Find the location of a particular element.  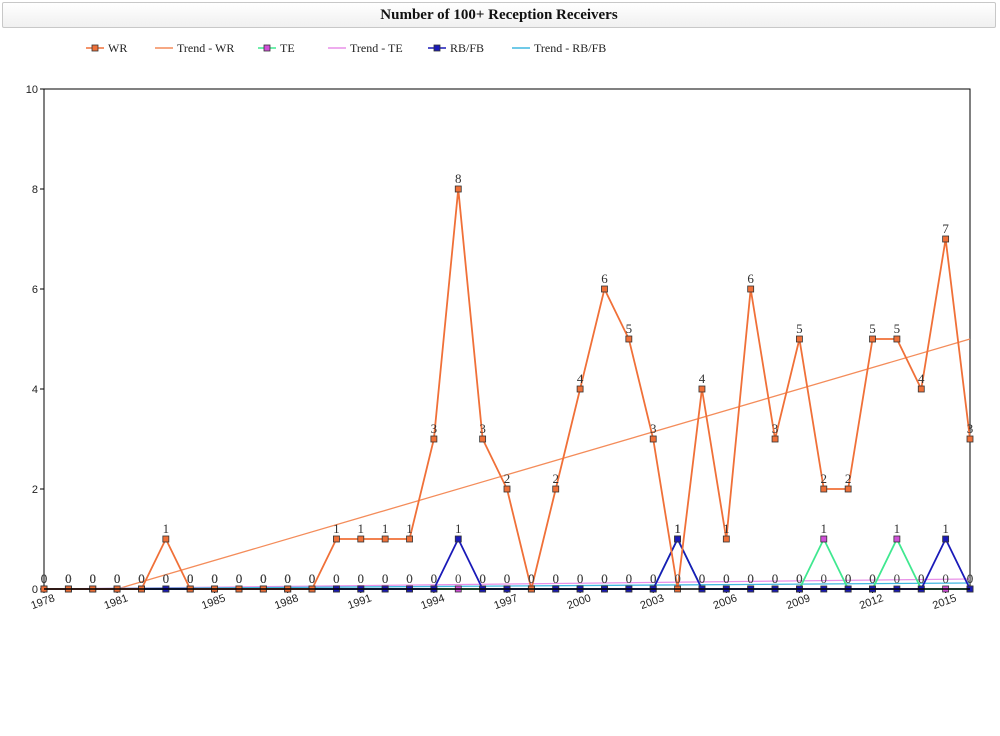

x-tick-label: 1991 is located at coordinates (359, 602).